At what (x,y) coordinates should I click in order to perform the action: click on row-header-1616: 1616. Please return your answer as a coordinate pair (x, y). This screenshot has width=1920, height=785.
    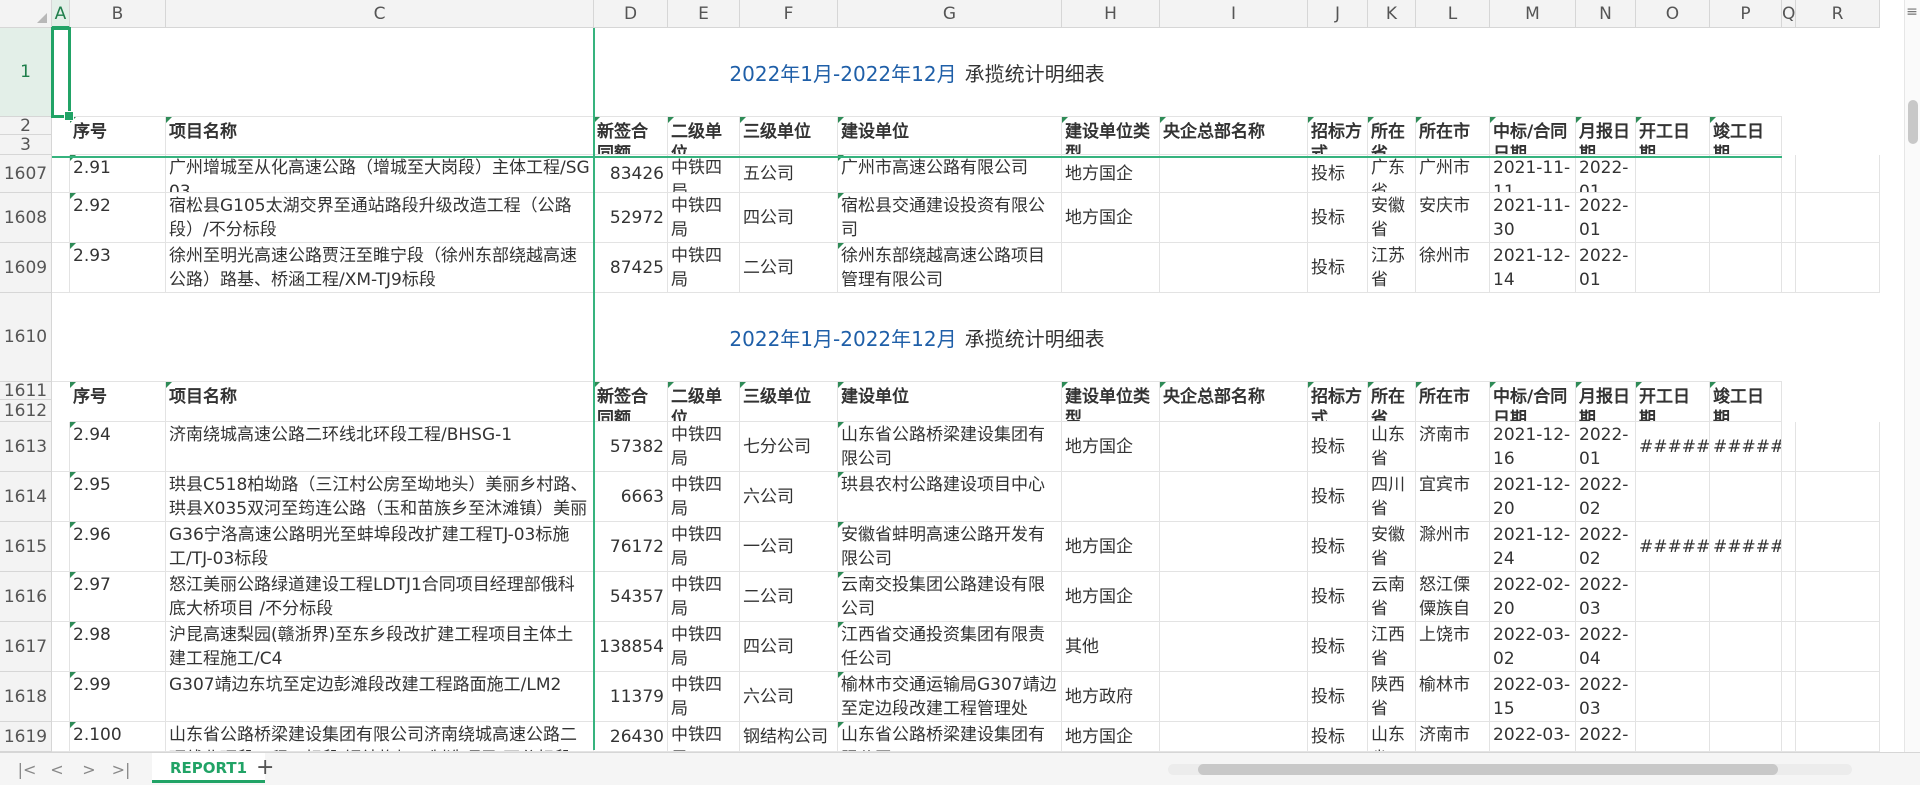
    Looking at the image, I should click on (26, 597).